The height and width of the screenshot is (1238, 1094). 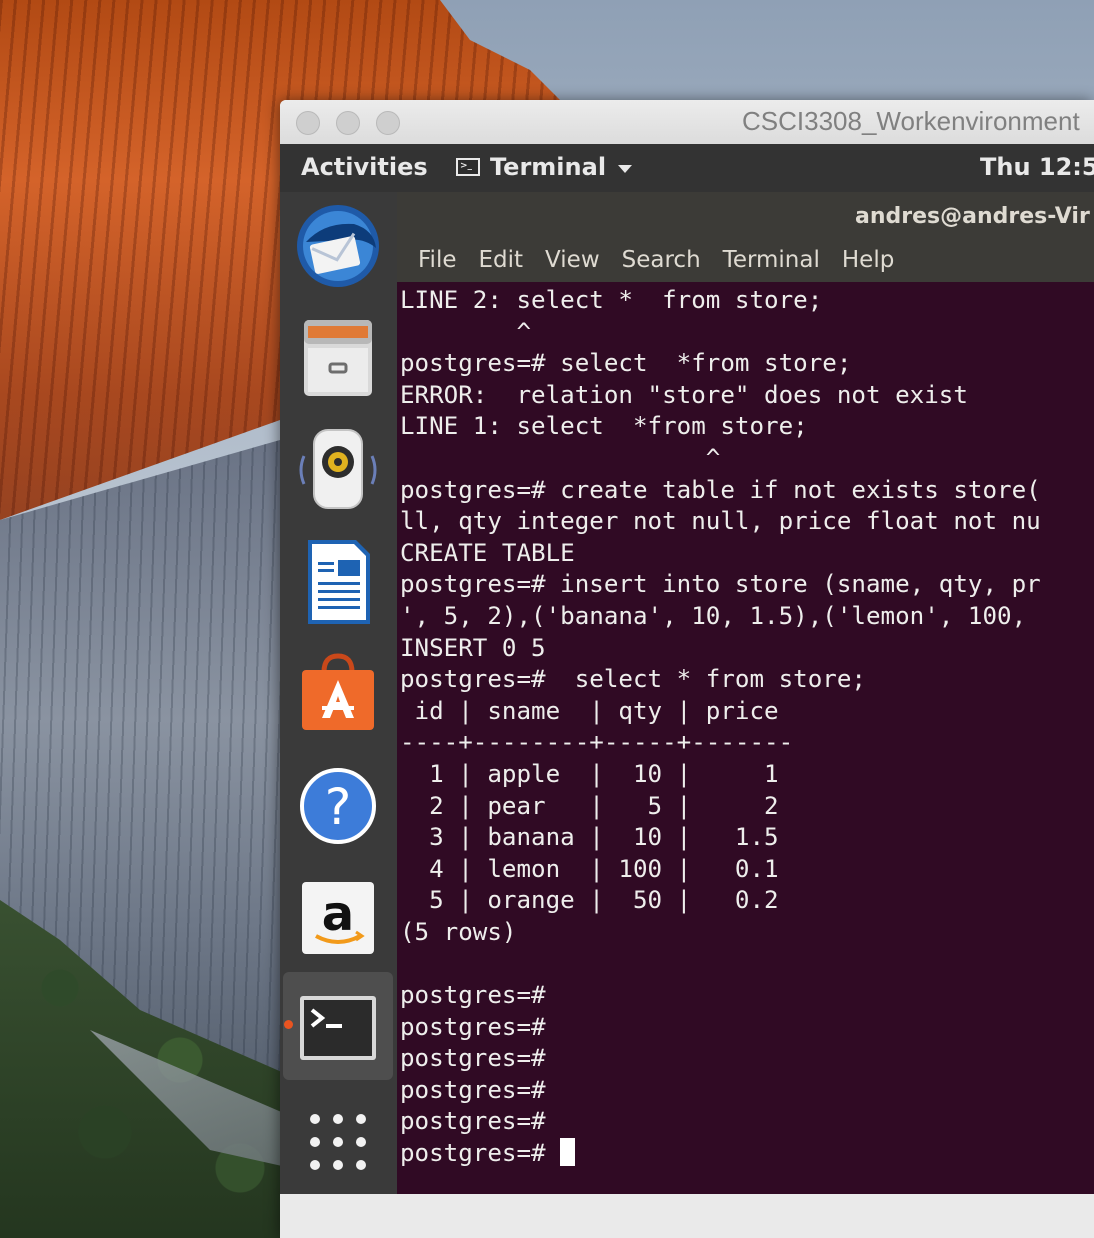 What do you see at coordinates (911, 121) in the screenshot?
I see `vm-window-title: CSCI3308_Workenvironment` at bounding box center [911, 121].